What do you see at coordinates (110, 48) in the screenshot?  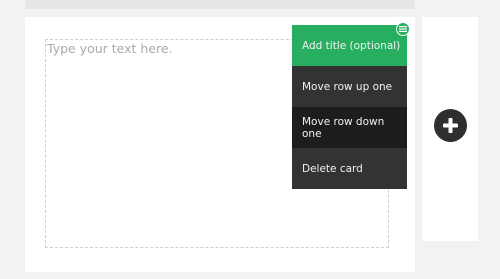 I see `text-placeholder: Type your text here.` at bounding box center [110, 48].